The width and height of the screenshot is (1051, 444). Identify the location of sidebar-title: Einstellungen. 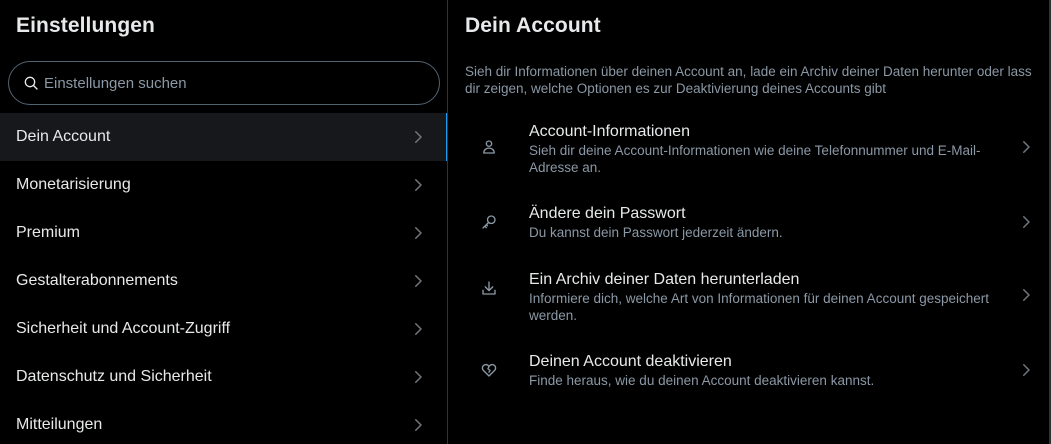
(85, 25).